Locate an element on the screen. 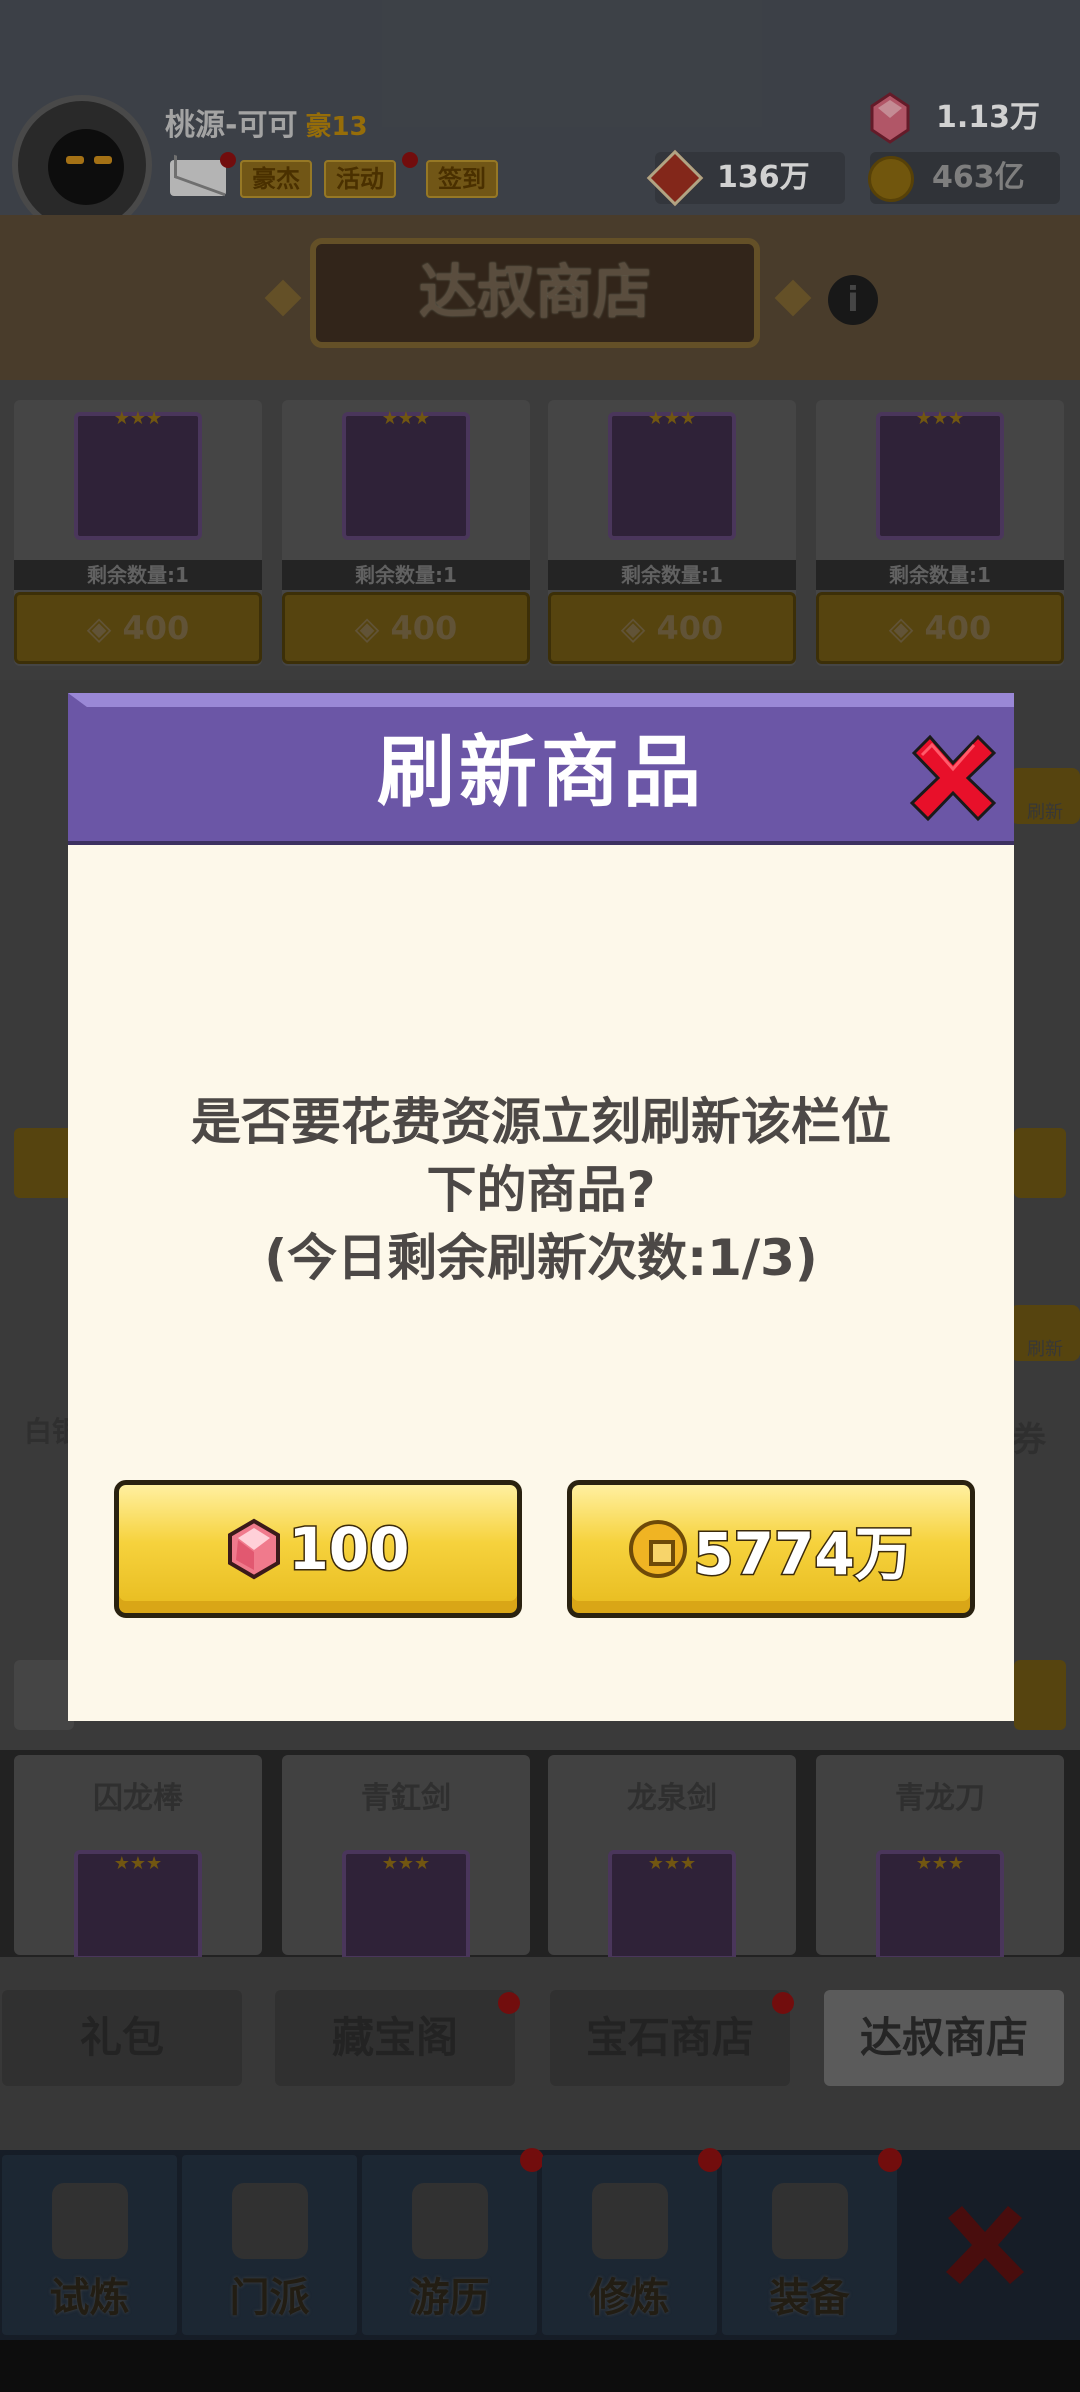  refresh-with-coins-button: 5774万 is located at coordinates (771, 1549).